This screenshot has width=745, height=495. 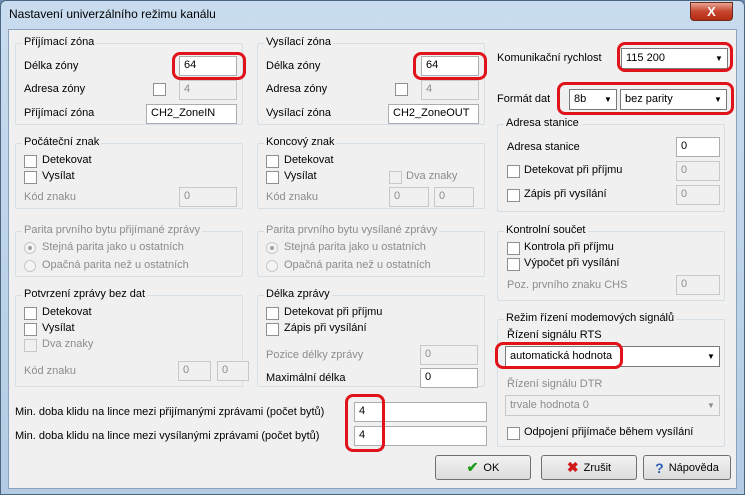 I want to click on rx-parity-opp-radio, so click(x=30, y=266).